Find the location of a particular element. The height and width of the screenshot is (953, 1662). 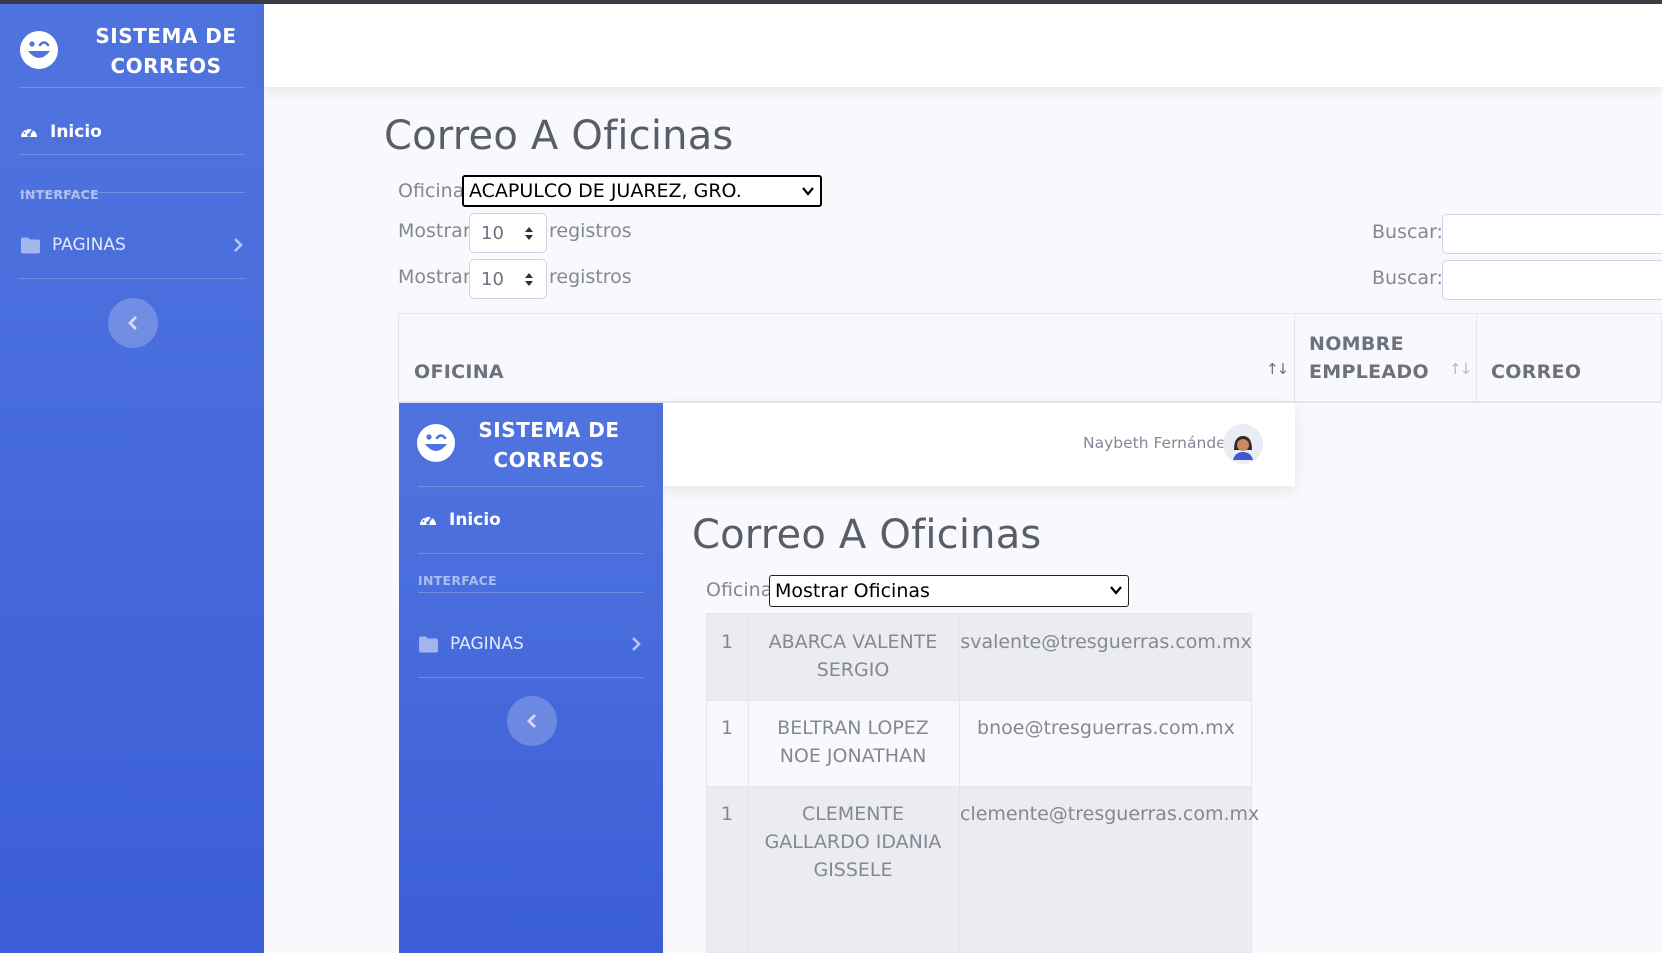

column-header-oficina: OFICINA is located at coordinates (459, 372).